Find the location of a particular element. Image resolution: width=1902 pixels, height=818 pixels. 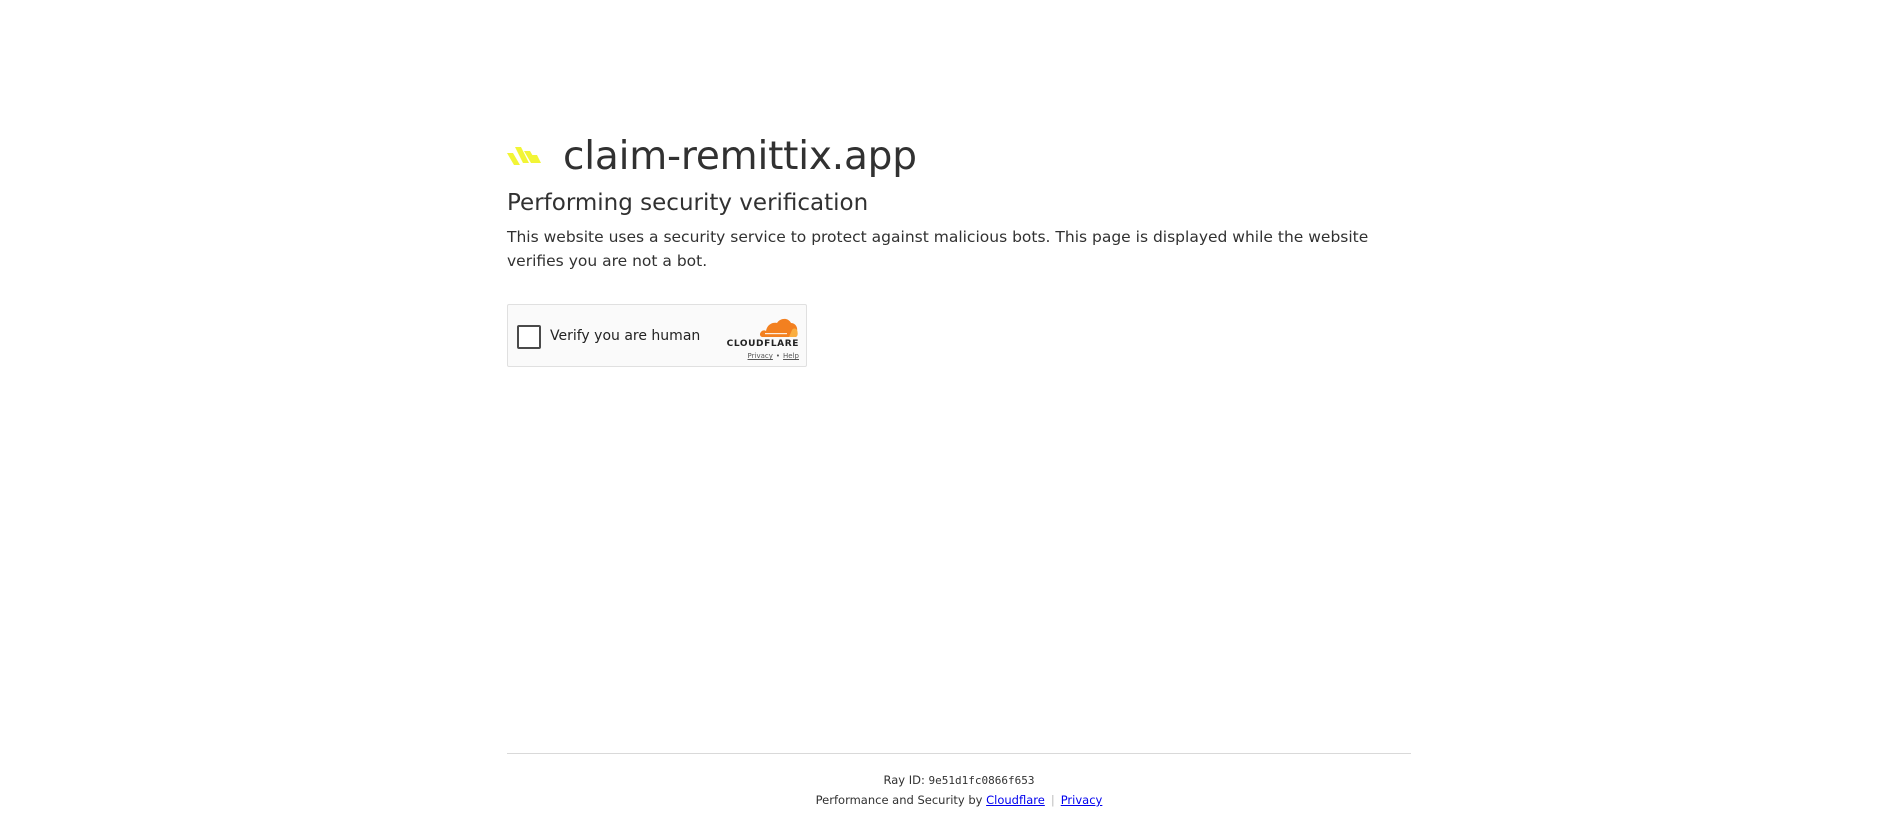

site-name: claim-remittix.app is located at coordinates (740, 156).